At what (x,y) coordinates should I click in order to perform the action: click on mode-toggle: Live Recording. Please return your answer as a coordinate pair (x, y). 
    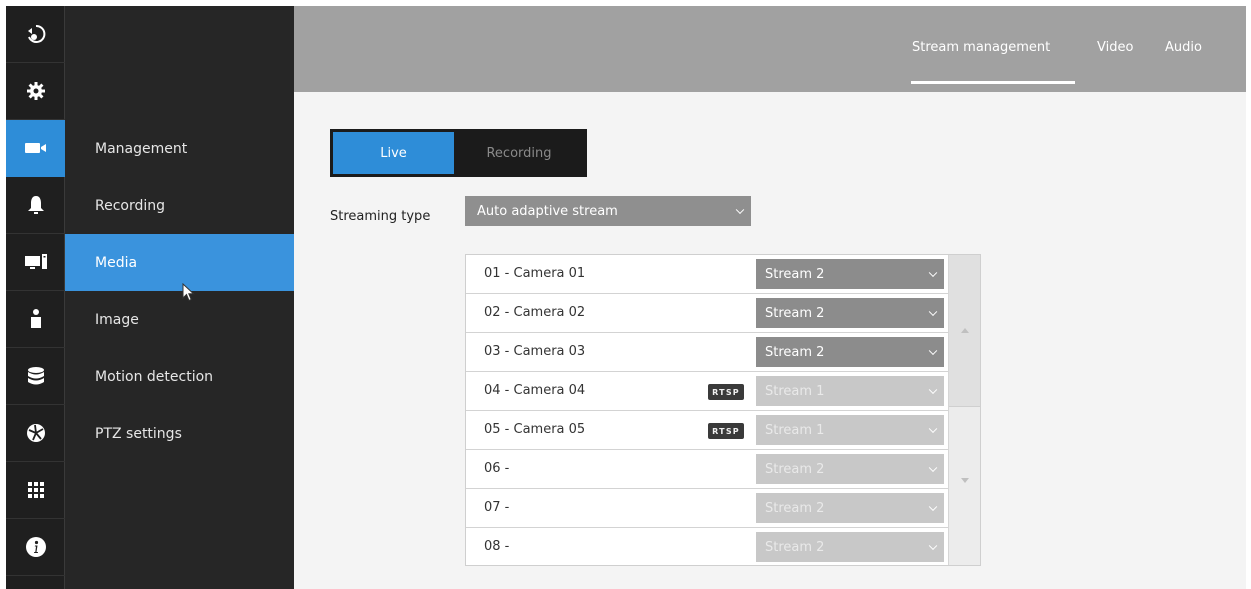
    Looking at the image, I should click on (458, 153).